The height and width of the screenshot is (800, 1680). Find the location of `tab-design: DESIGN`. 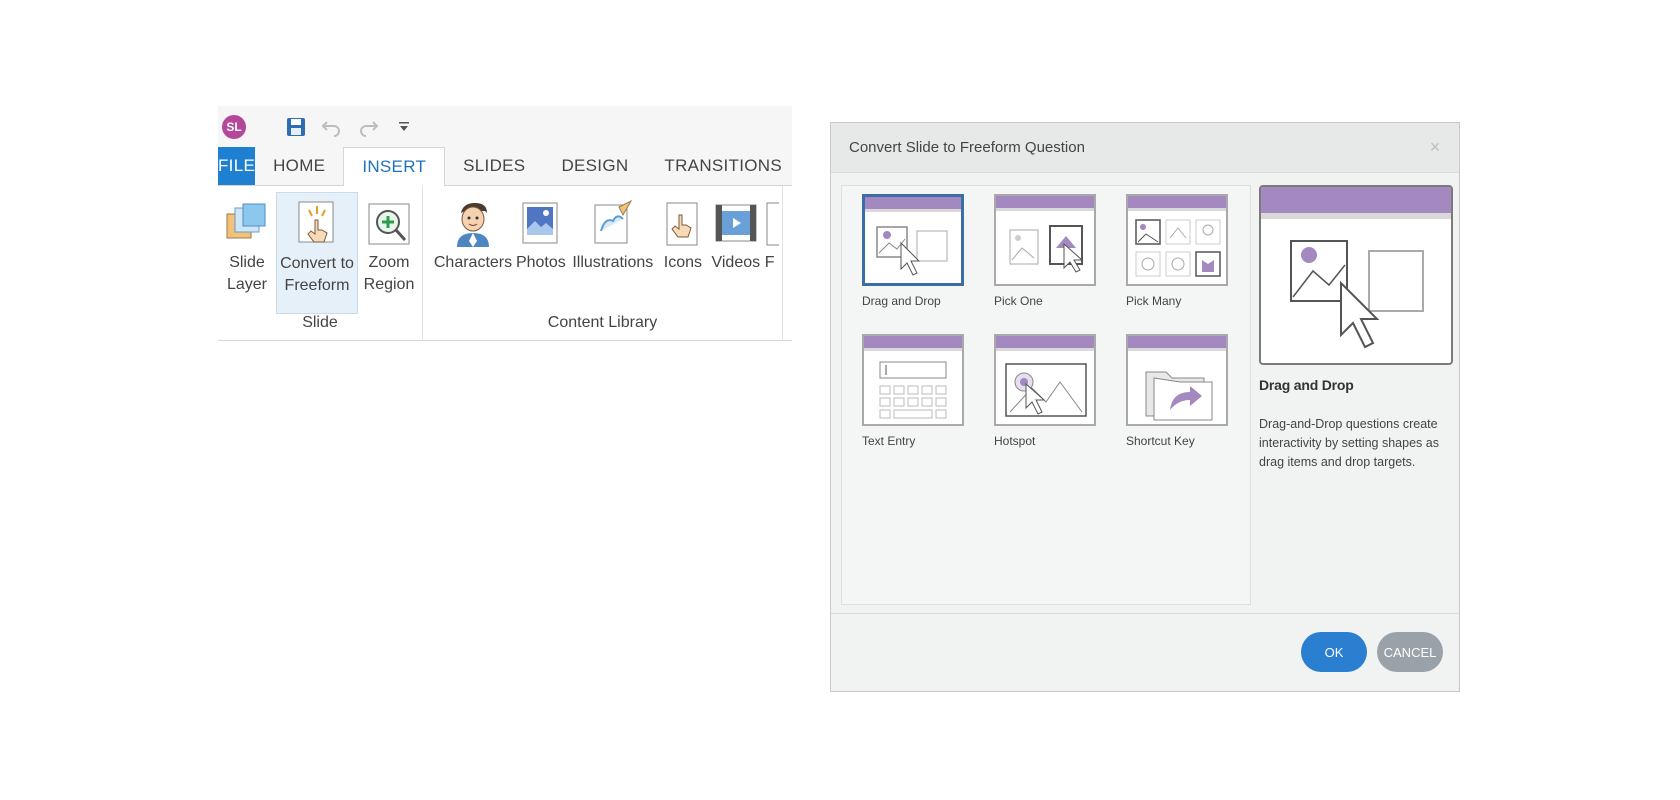

tab-design: DESIGN is located at coordinates (594, 166).